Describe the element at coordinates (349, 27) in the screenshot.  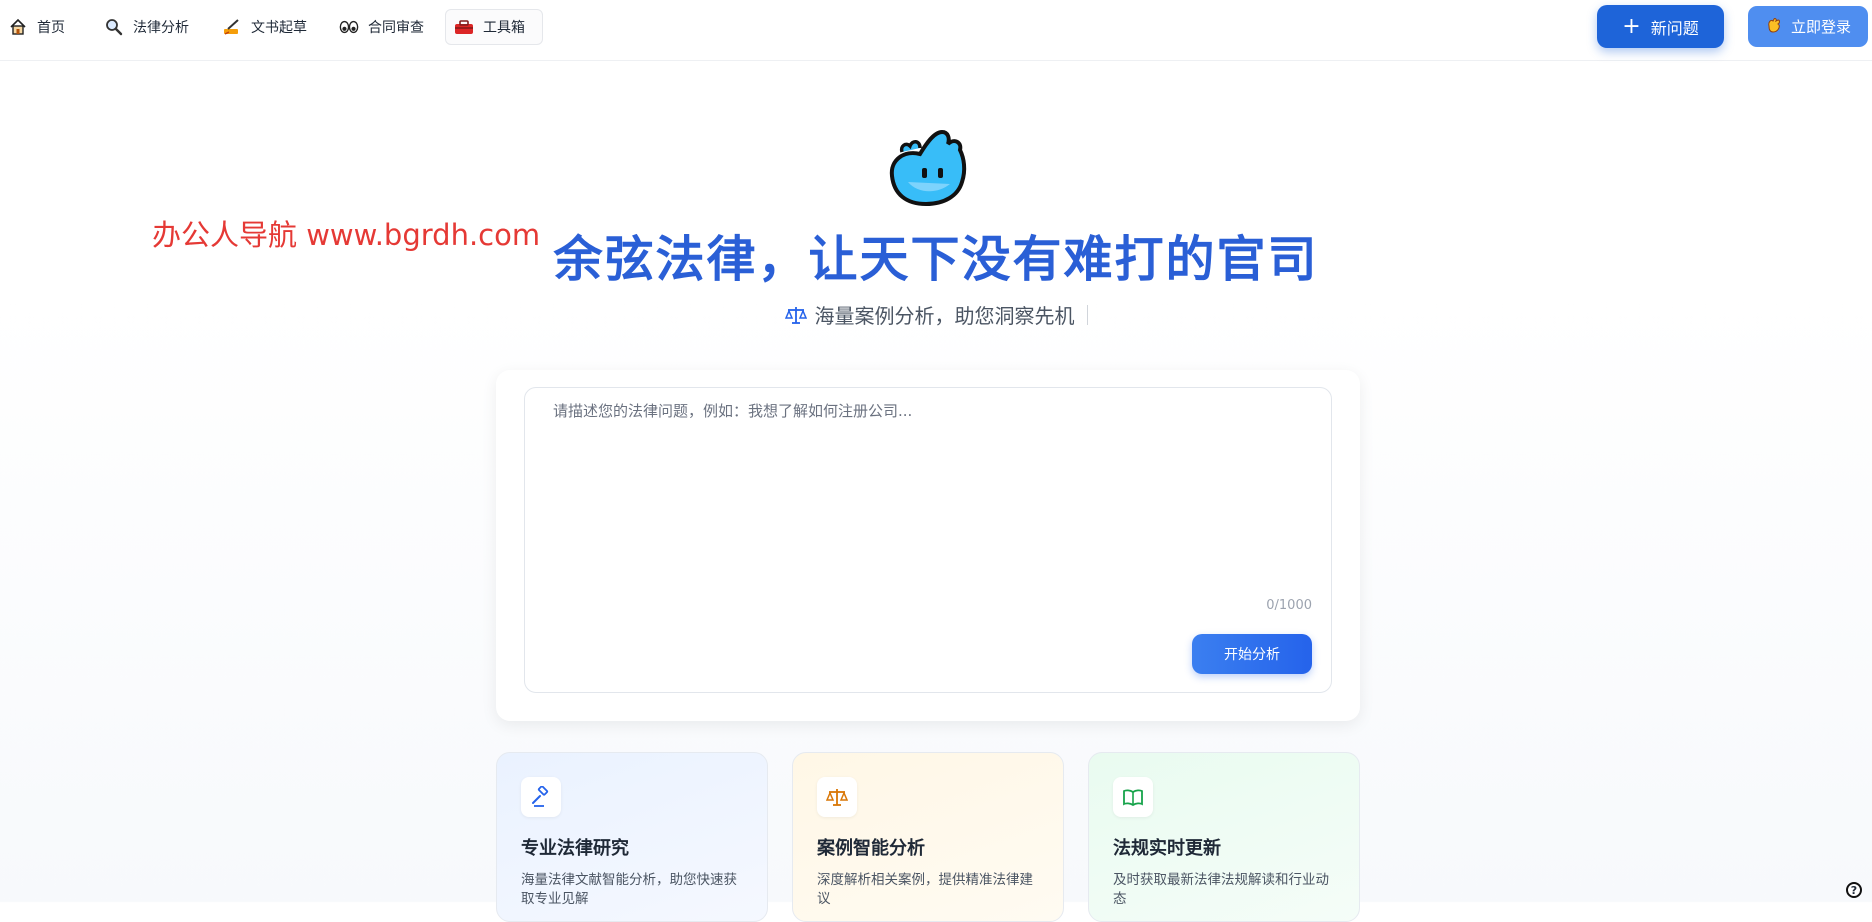
I see `eyes-icon` at that location.